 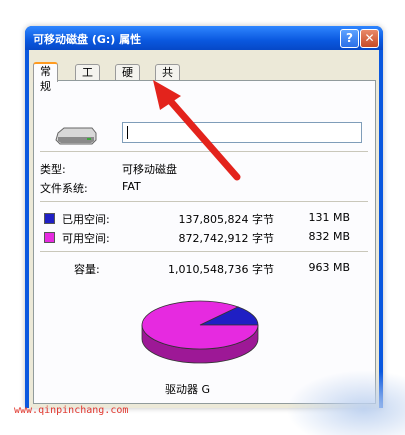 I want to click on watermark-text: www.qinpinchang.com, so click(x=71, y=410).